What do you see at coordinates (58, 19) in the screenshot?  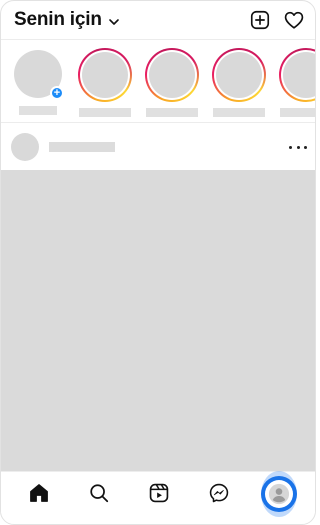 I see `feed-title: Senin için` at bounding box center [58, 19].